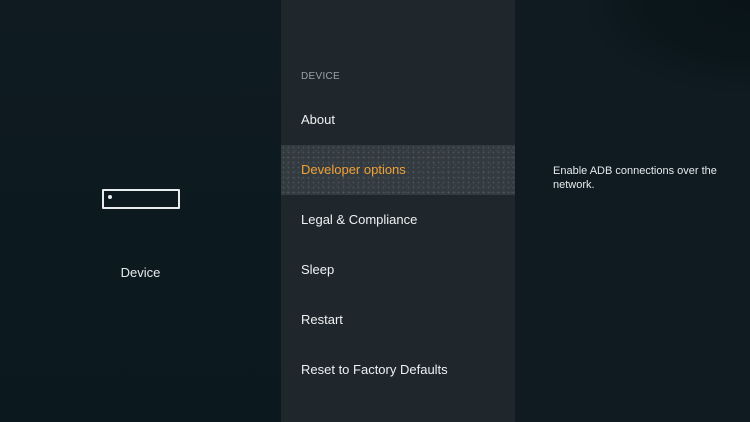 Image resolution: width=750 pixels, height=422 pixels. What do you see at coordinates (635, 178) in the screenshot?
I see `option-description: Enable ADB connections over the network.` at bounding box center [635, 178].